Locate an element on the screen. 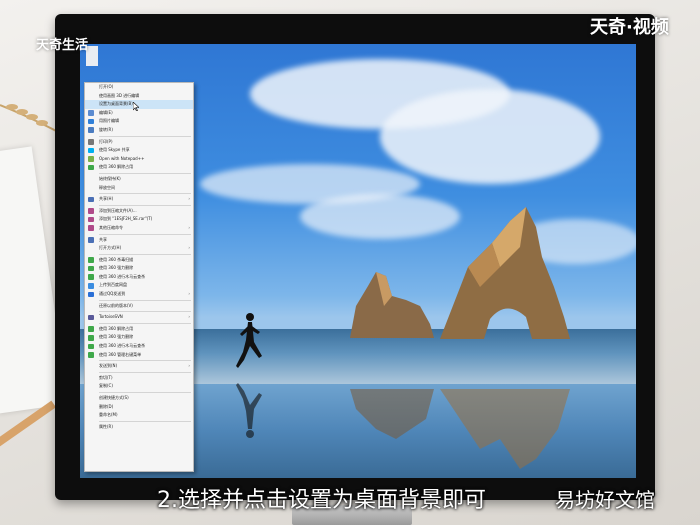  photos-icon is located at coordinates (91, 121).